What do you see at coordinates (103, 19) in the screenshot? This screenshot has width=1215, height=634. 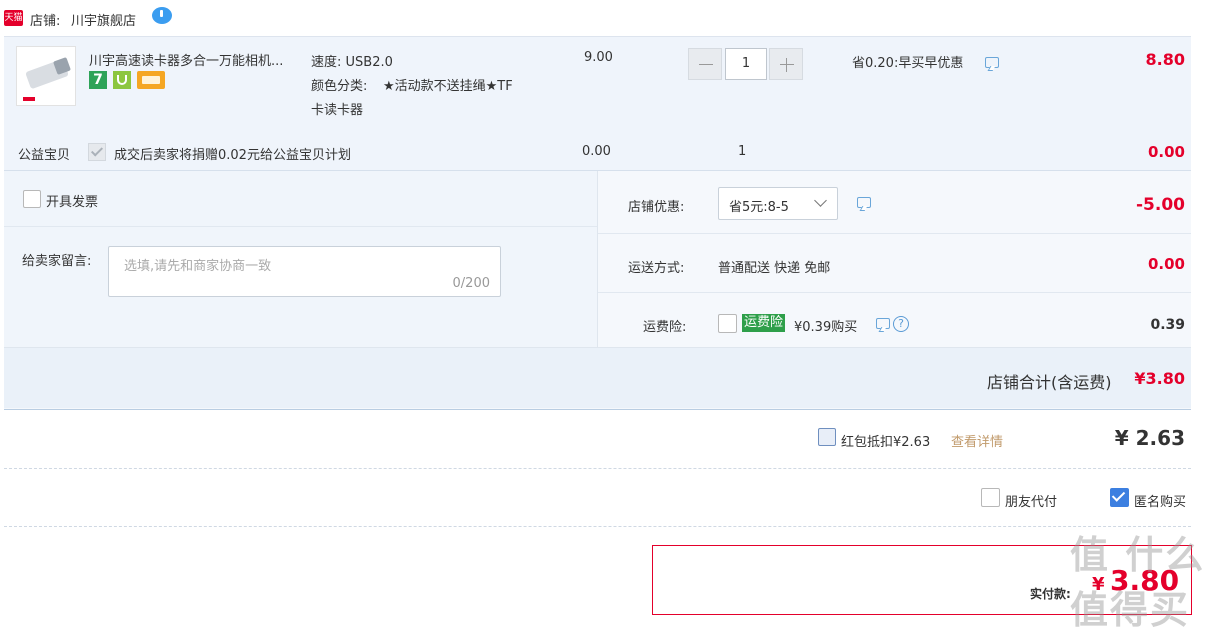 I see `shop-name-link: 川宇旗舰店` at bounding box center [103, 19].